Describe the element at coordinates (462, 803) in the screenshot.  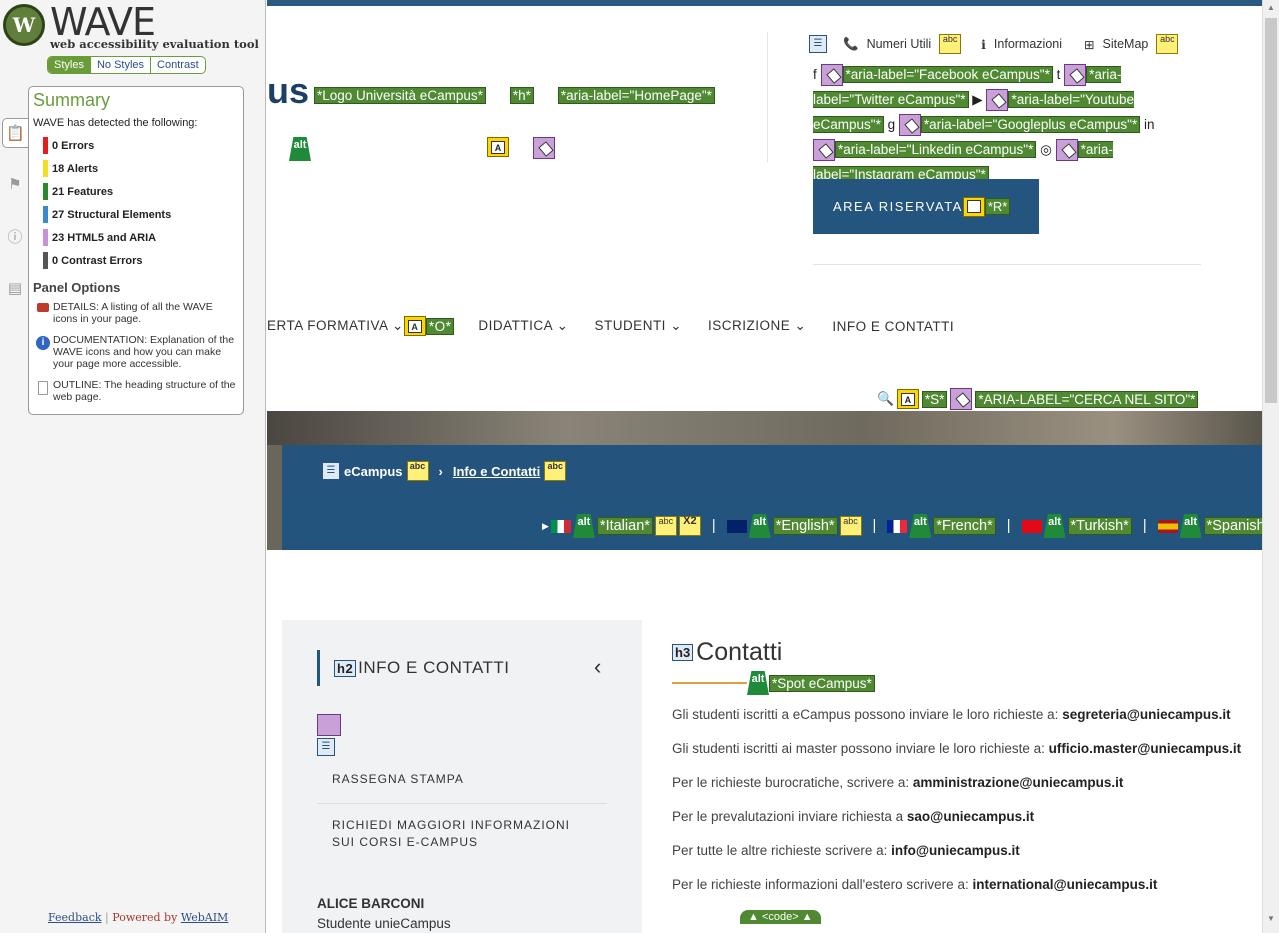
I see `sidebar-divider` at that location.